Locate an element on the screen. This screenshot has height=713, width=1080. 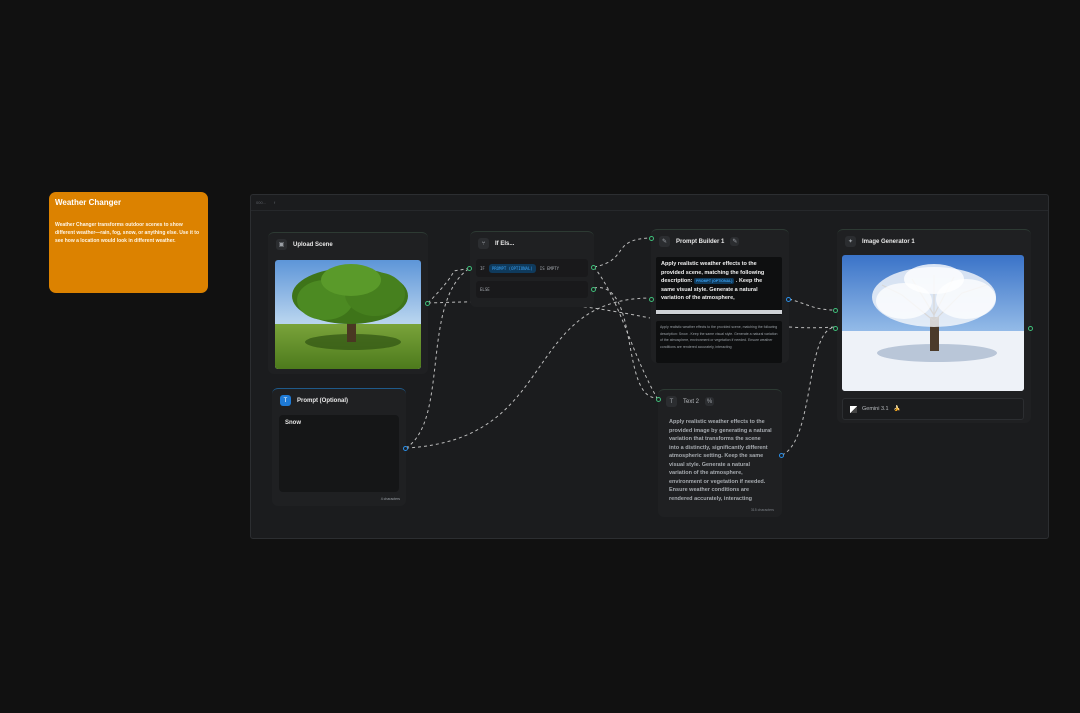
upload-scene-title: Upload Scene is located at coordinates (313, 244).